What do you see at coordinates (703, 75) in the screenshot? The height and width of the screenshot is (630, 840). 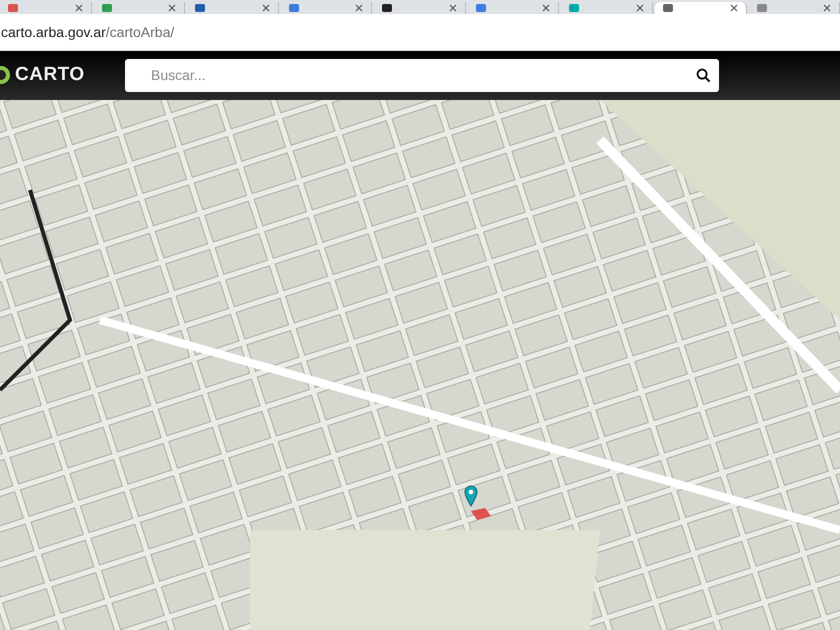 I see `search-icon` at bounding box center [703, 75].